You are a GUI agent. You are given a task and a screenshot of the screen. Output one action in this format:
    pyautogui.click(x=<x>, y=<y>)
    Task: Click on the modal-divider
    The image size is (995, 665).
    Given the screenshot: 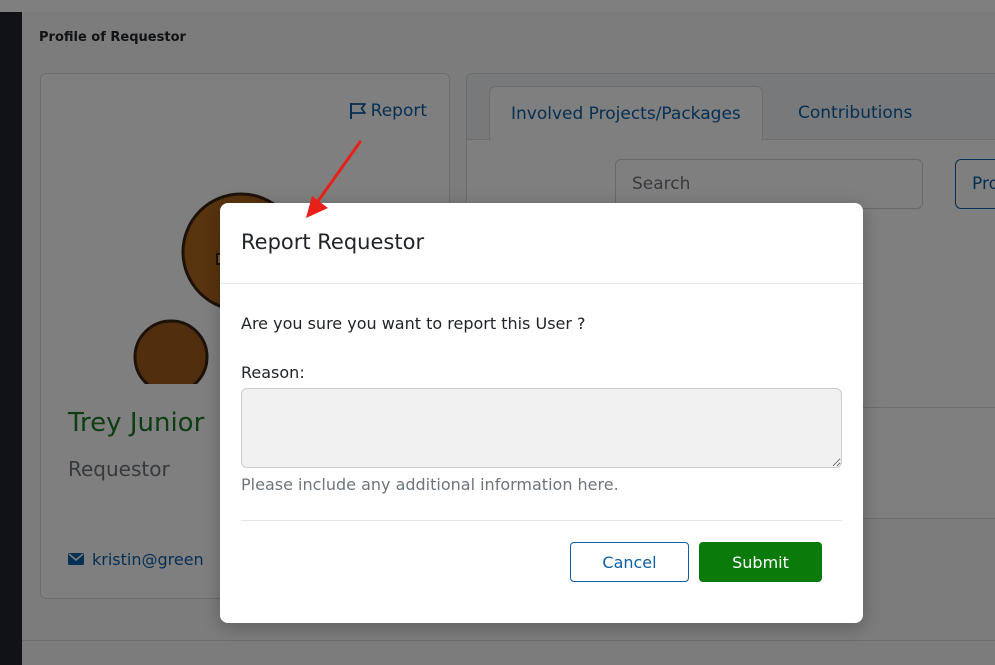 What is the action you would take?
    pyautogui.click(x=541, y=520)
    